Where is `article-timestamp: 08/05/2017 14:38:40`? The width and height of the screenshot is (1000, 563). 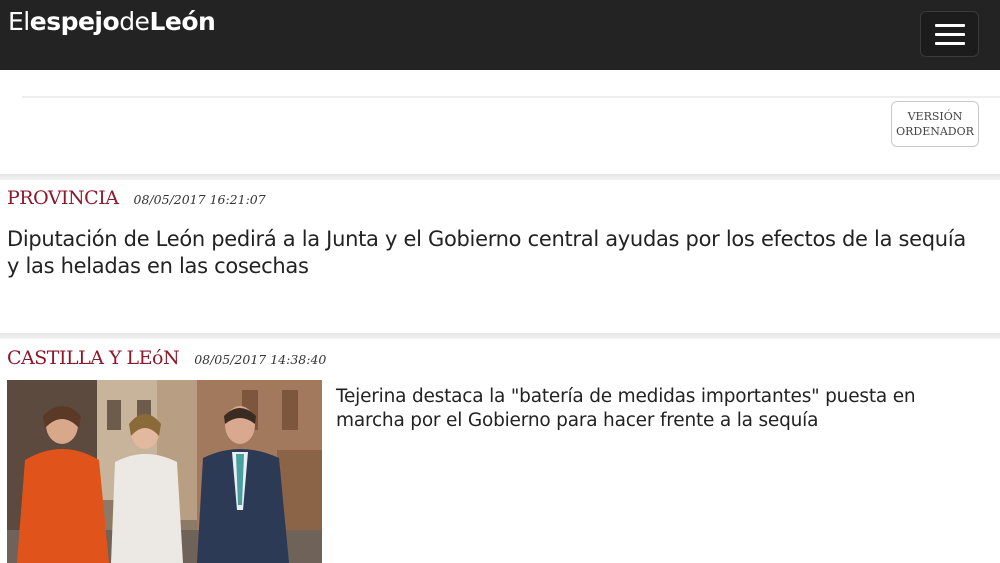 article-timestamp: 08/05/2017 14:38:40 is located at coordinates (260, 359).